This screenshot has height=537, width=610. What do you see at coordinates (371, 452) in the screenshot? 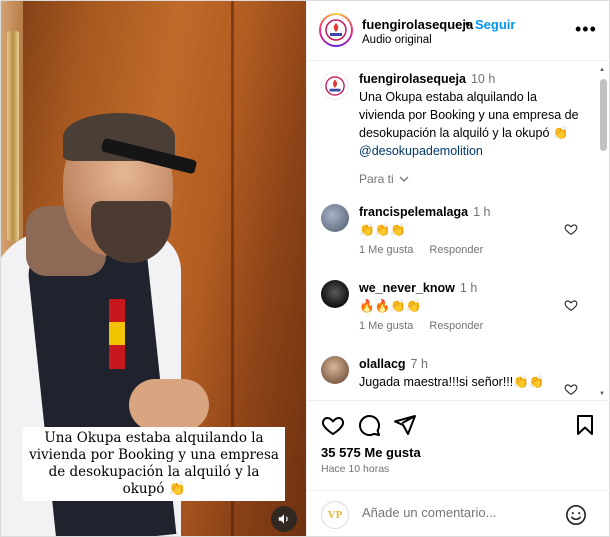
I see `likes-count: 35 575 Me gusta` at bounding box center [371, 452].